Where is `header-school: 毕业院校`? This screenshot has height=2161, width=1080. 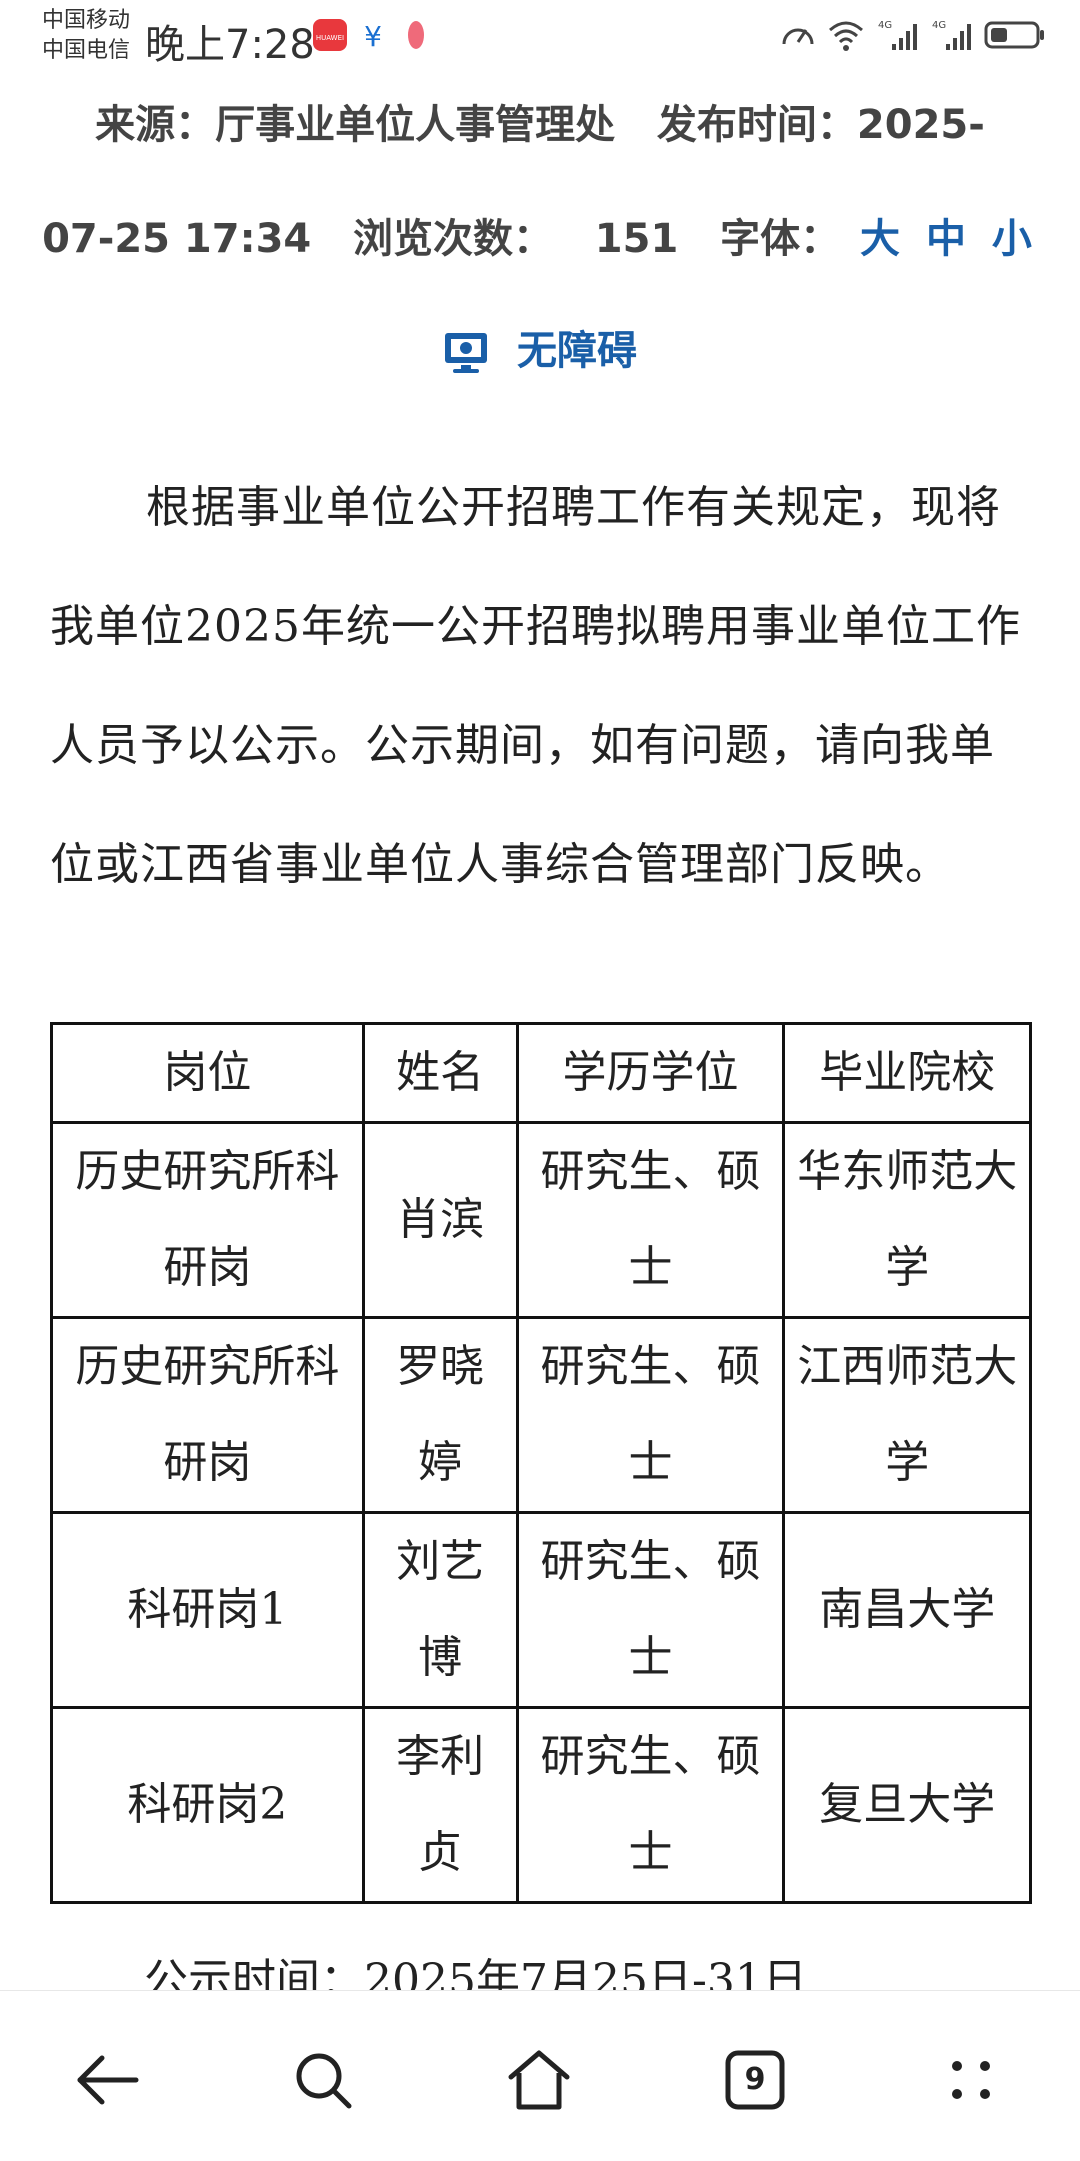 header-school: 毕业院校 is located at coordinates (907, 1073).